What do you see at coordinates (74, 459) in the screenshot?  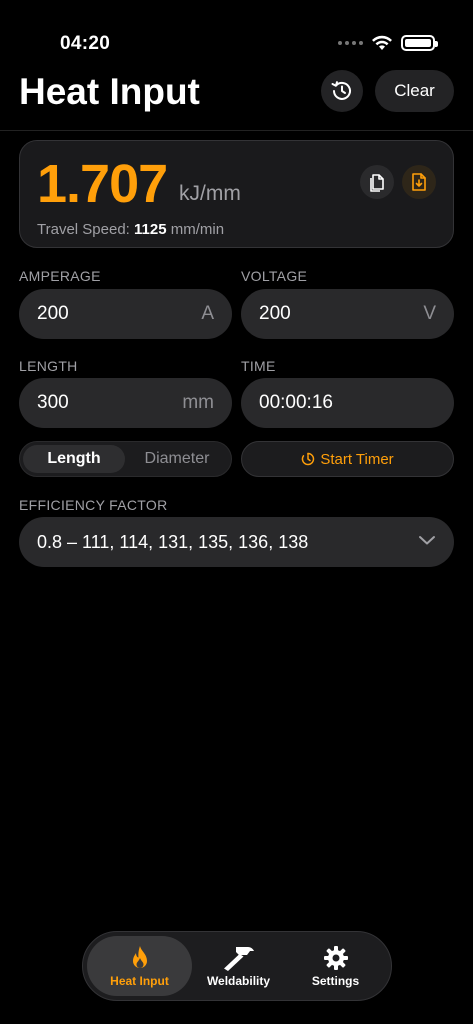 I see `segment-length: Length` at bounding box center [74, 459].